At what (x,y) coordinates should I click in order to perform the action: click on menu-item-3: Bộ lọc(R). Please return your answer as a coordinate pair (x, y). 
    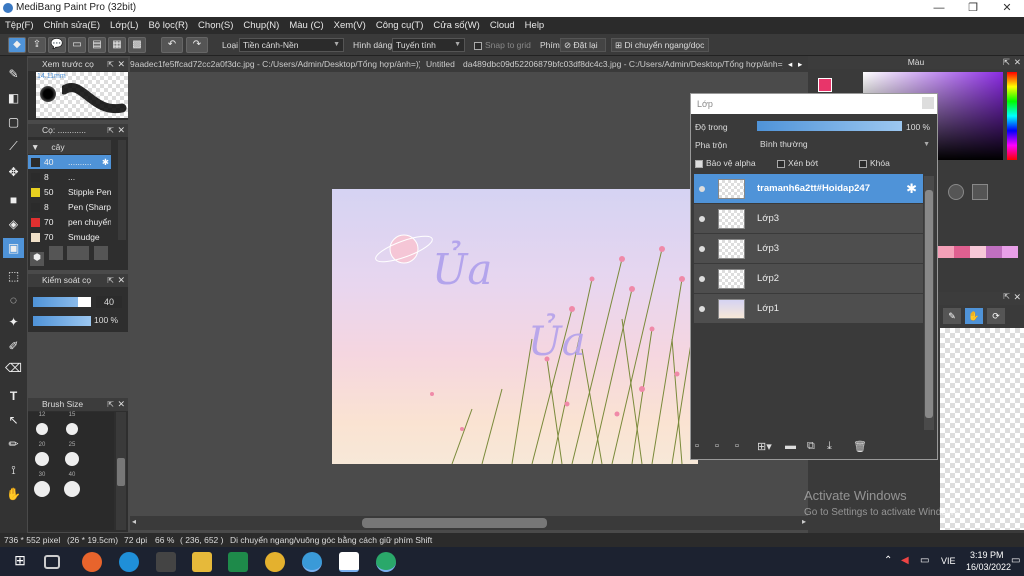
    Looking at the image, I should click on (168, 25).